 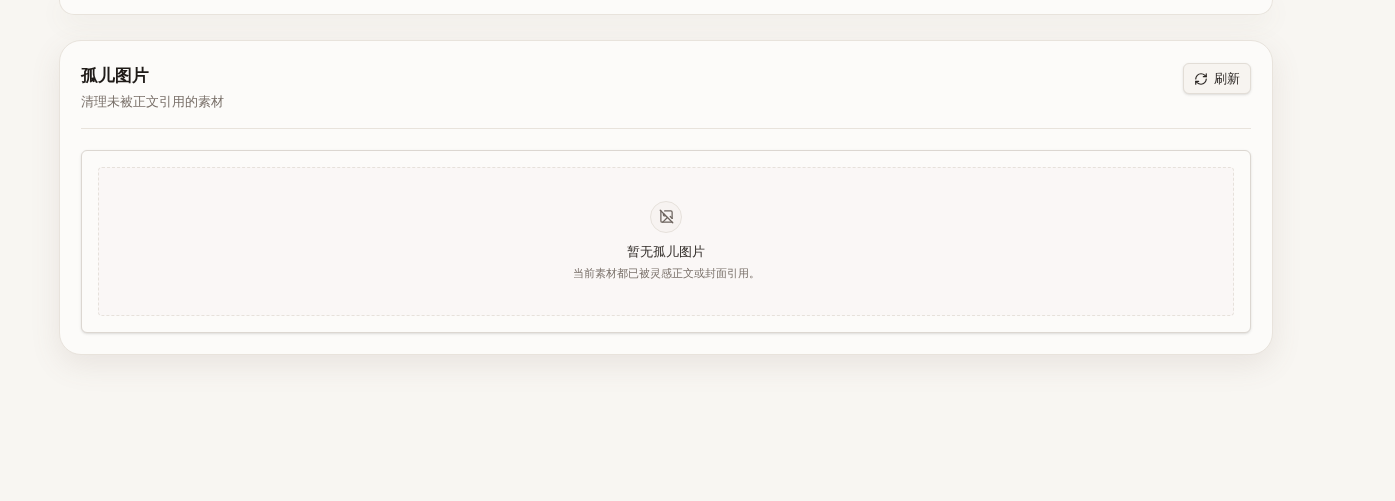 What do you see at coordinates (666, 274) in the screenshot?
I see `empty-state-message: 当前素材都已被灵感正文或封面引用。` at bounding box center [666, 274].